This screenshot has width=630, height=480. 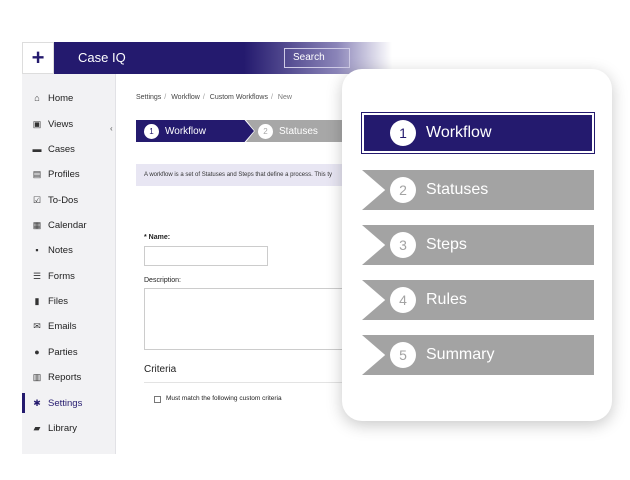 I want to click on book-icon: ▰, so click(x=37, y=428).